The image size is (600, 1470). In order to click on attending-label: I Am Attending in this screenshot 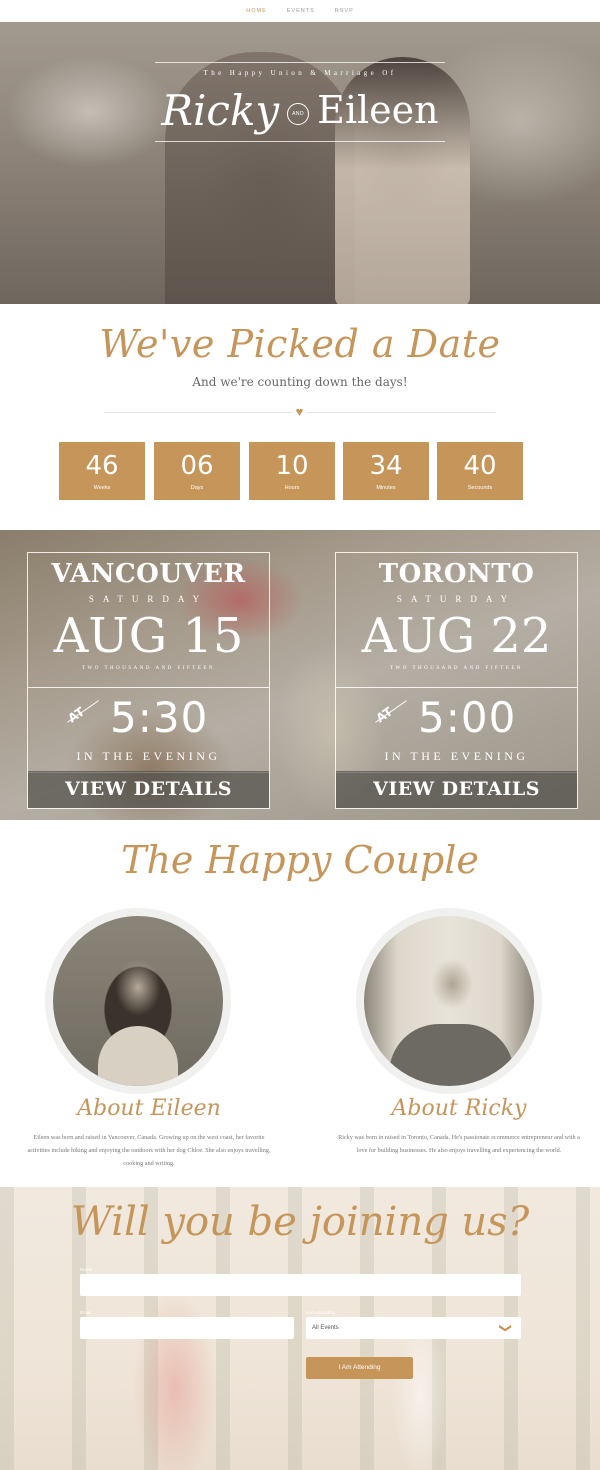, I will do `click(321, 1312)`.